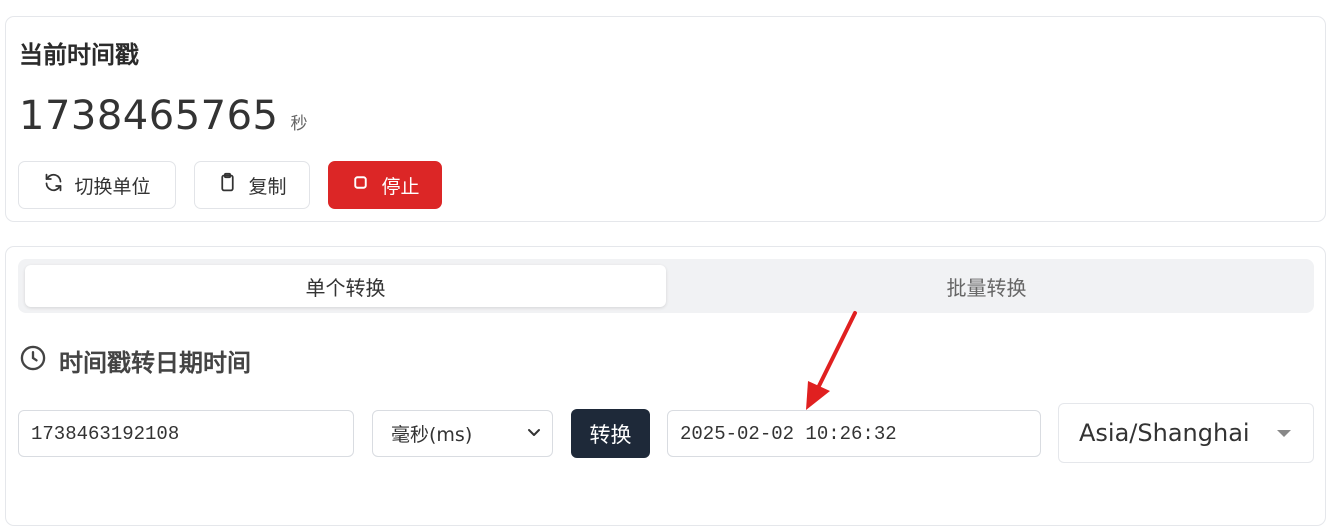 Image resolution: width=1342 pixels, height=526 pixels. I want to click on convert-button: 转换, so click(610, 433).